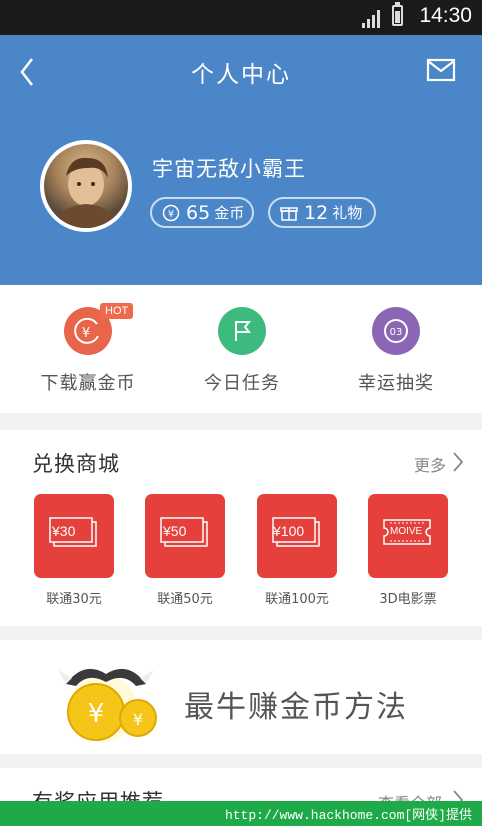 This screenshot has width=482, height=826. I want to click on action-download-earn: ¥ HOT 下载赢金币, so click(88, 349).